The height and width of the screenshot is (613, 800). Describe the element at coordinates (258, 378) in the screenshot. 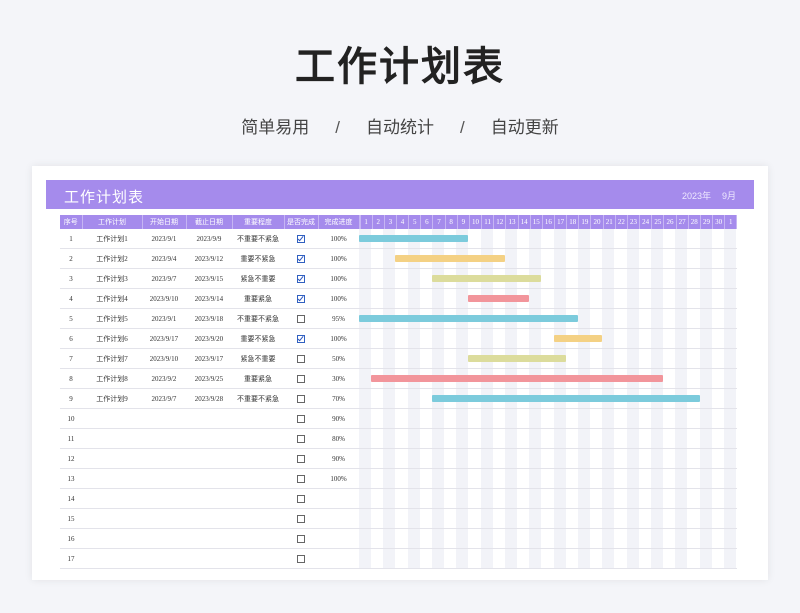

I see `priority-cell: 重要紧急` at that location.